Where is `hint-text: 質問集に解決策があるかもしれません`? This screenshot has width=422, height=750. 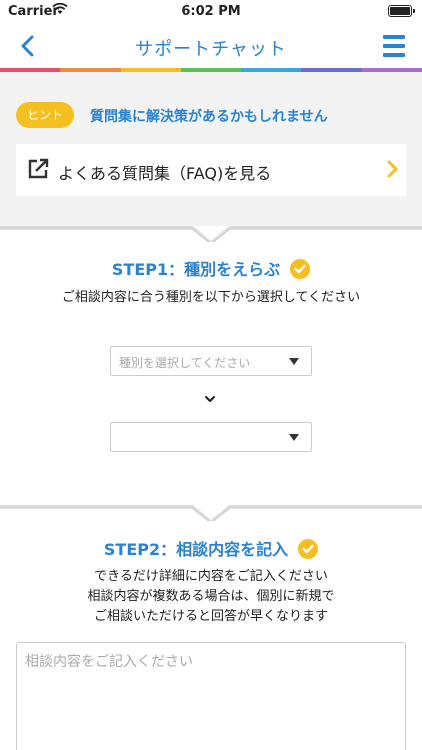
hint-text: 質問集に解決策があるかもしれません is located at coordinates (209, 117).